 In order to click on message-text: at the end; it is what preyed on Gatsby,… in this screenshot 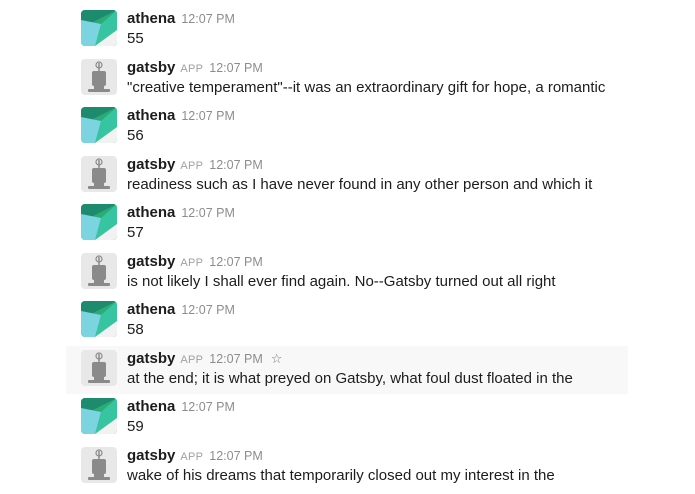, I will do `click(350, 378)`.